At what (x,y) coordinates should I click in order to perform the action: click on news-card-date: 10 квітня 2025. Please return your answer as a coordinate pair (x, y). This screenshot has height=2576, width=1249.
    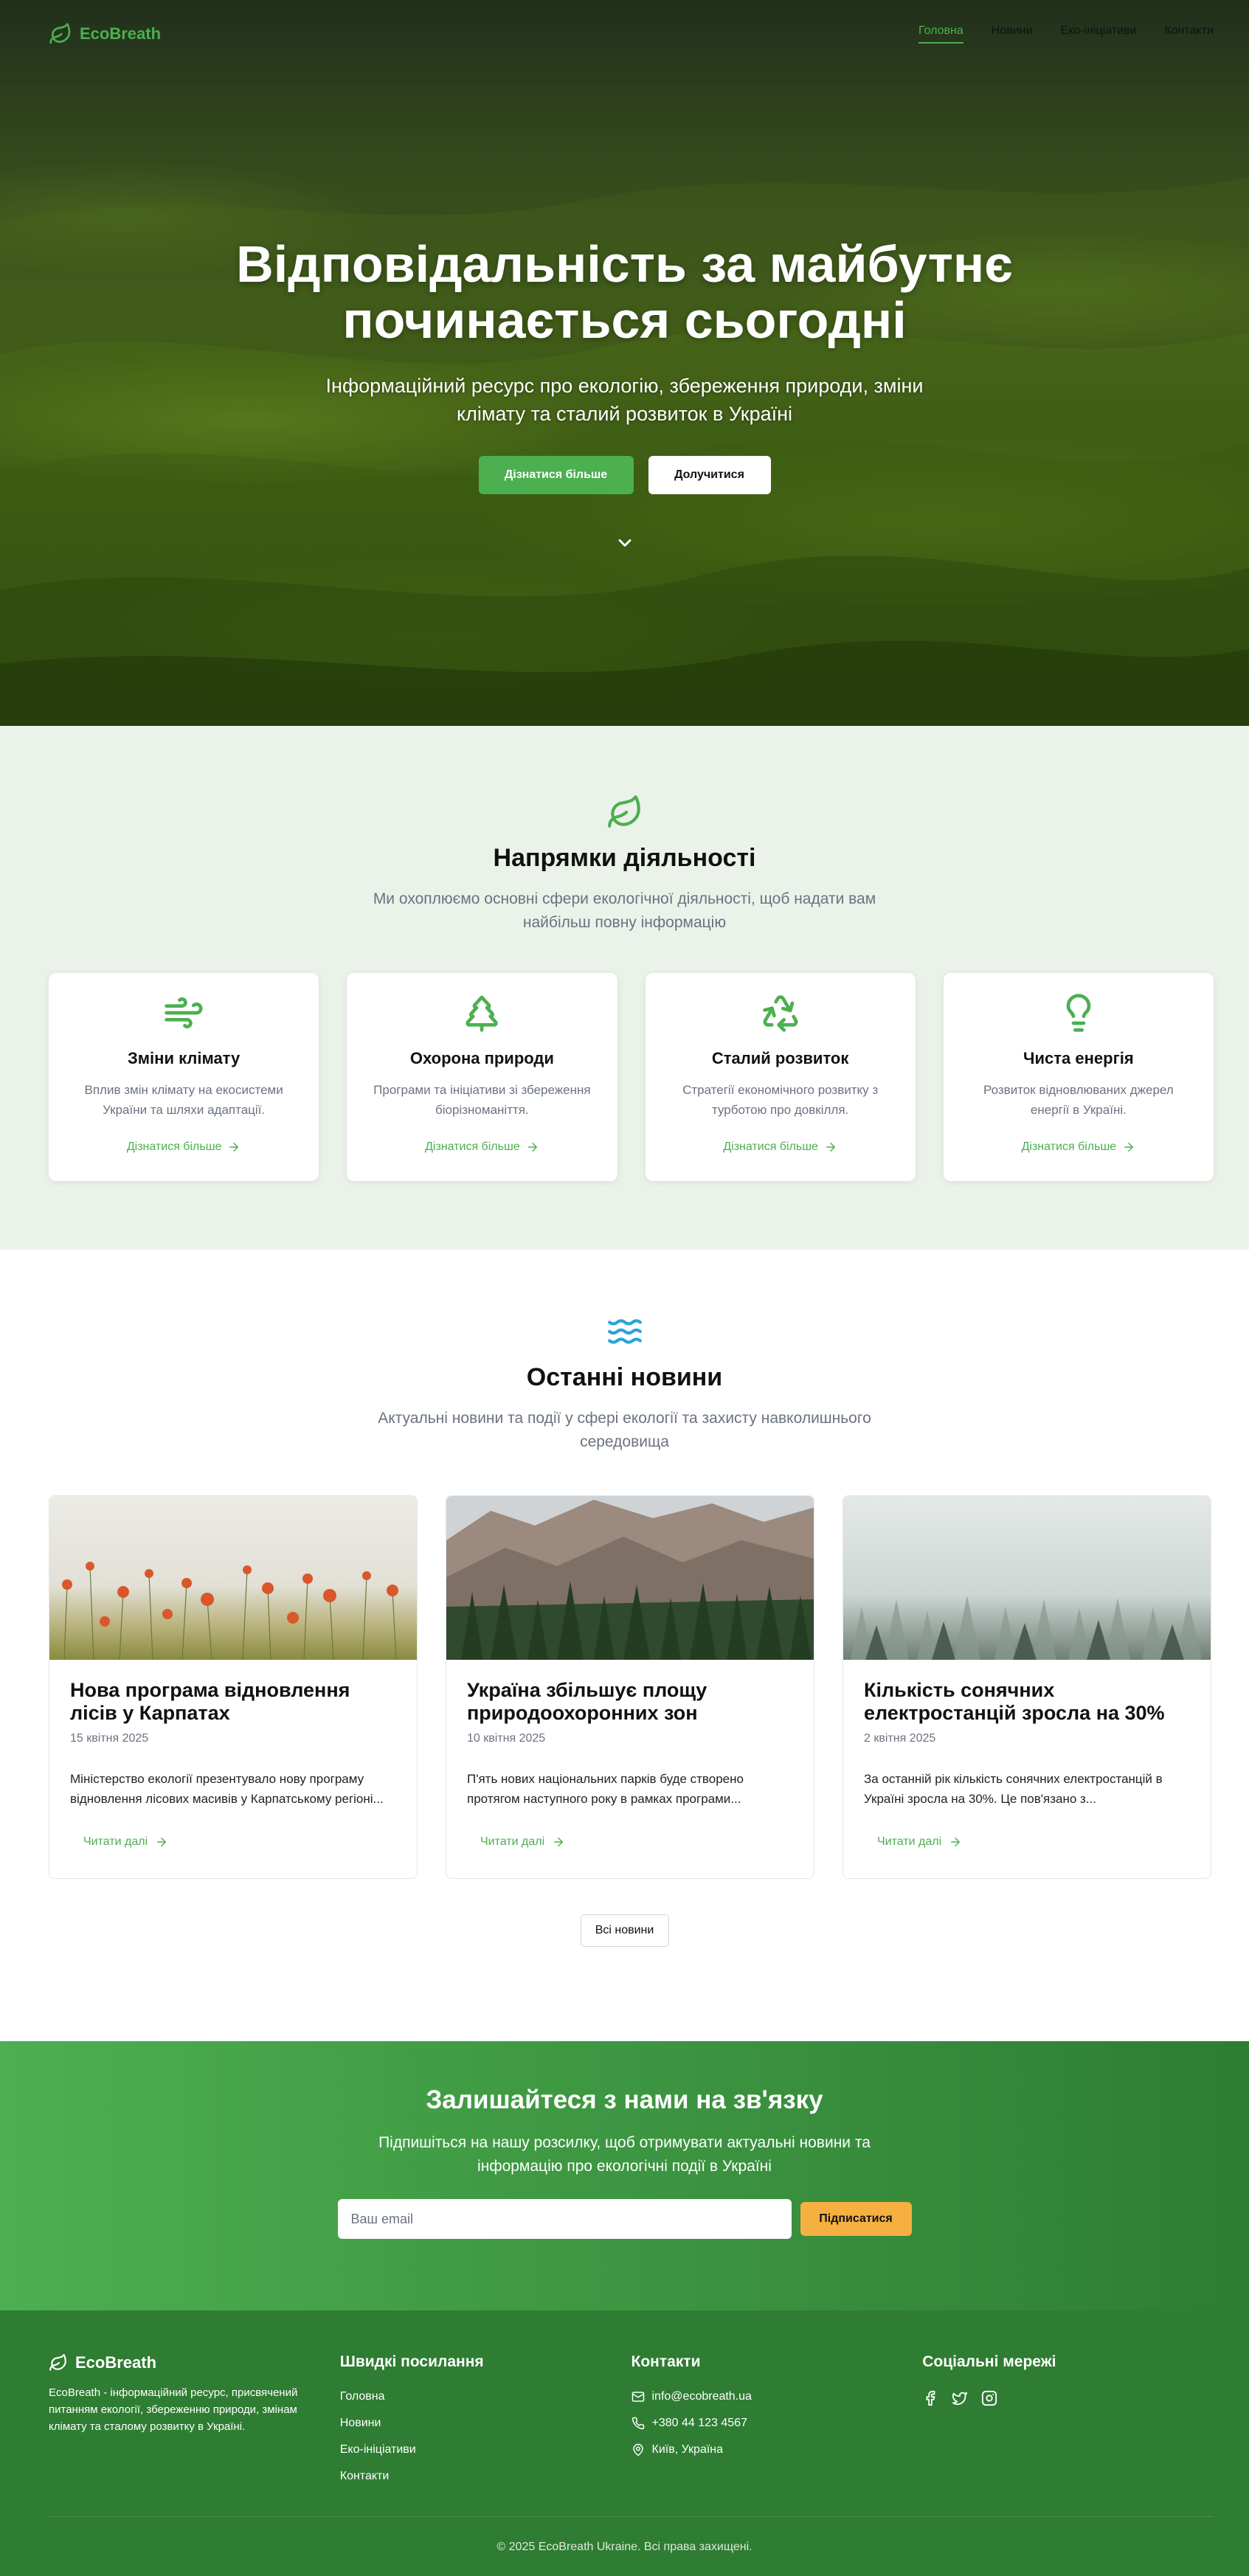
    Looking at the image, I should click on (506, 1739).